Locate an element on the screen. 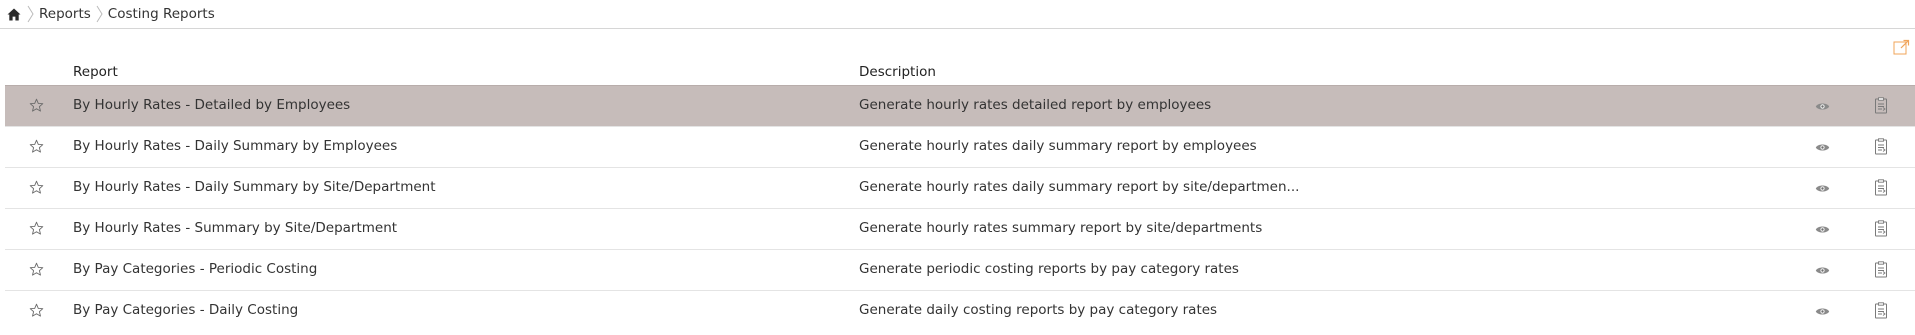  table-header: Report Description is located at coordinates (960, 71).